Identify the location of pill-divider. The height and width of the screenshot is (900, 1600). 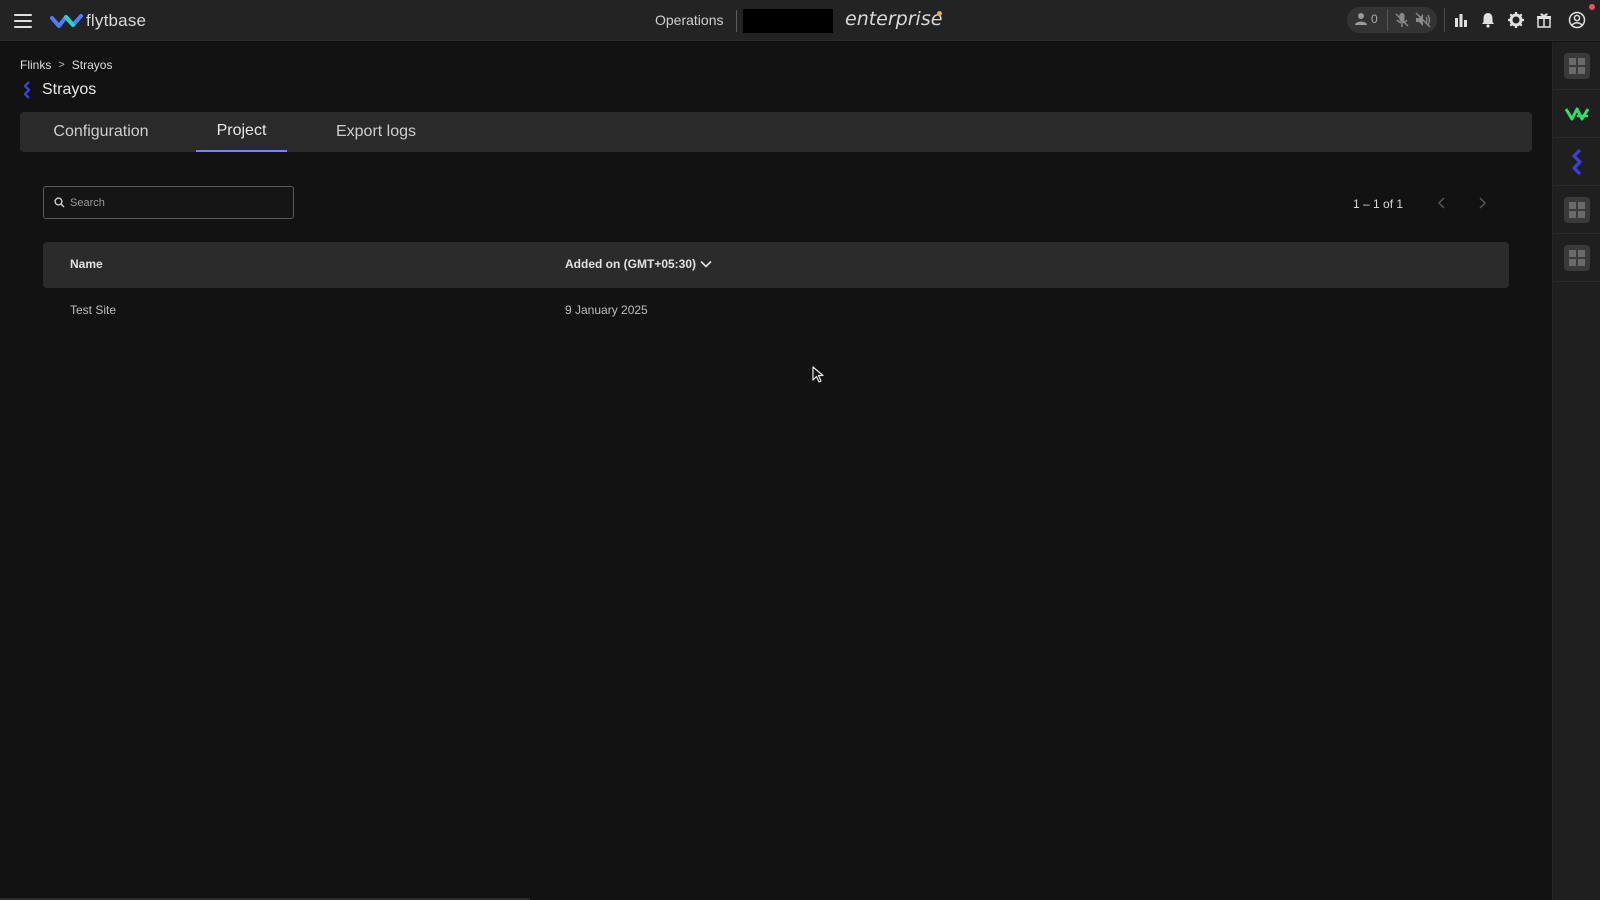
(1387, 20).